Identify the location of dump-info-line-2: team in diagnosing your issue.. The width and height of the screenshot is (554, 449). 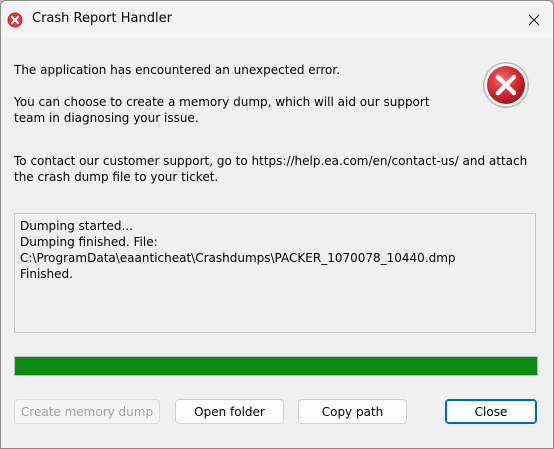
(106, 118).